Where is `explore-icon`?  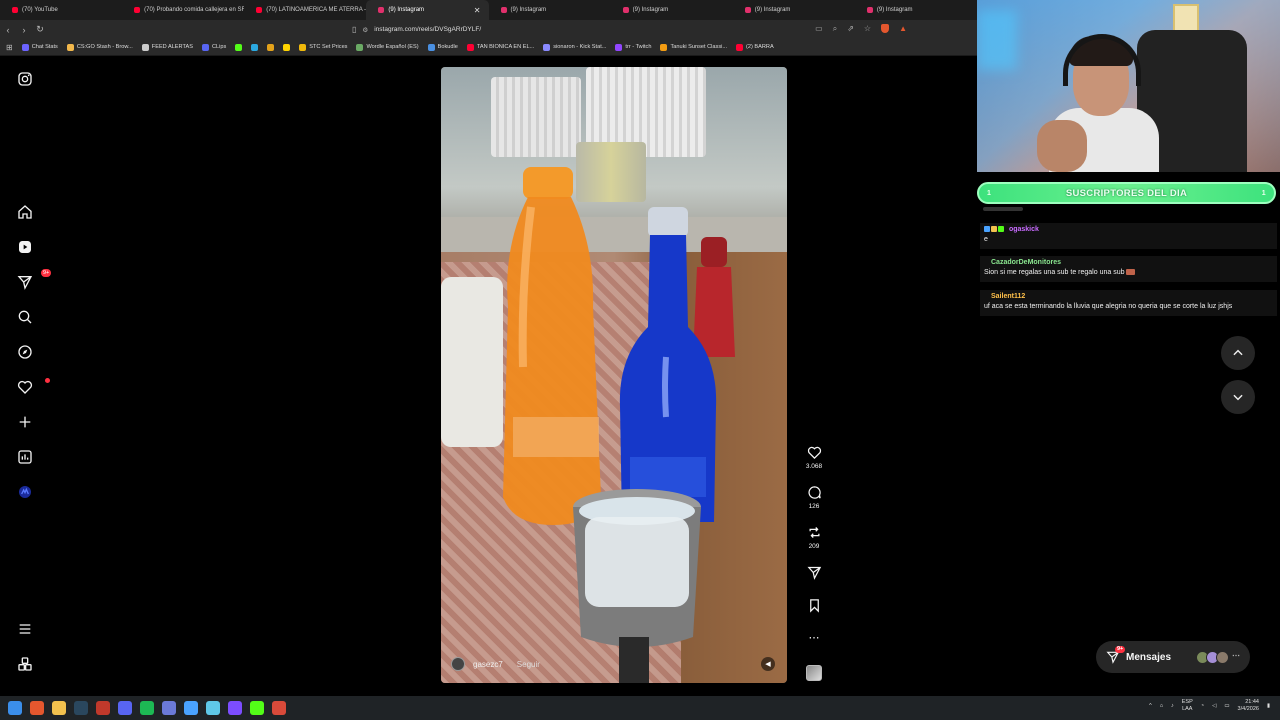
explore-icon is located at coordinates (25, 352).